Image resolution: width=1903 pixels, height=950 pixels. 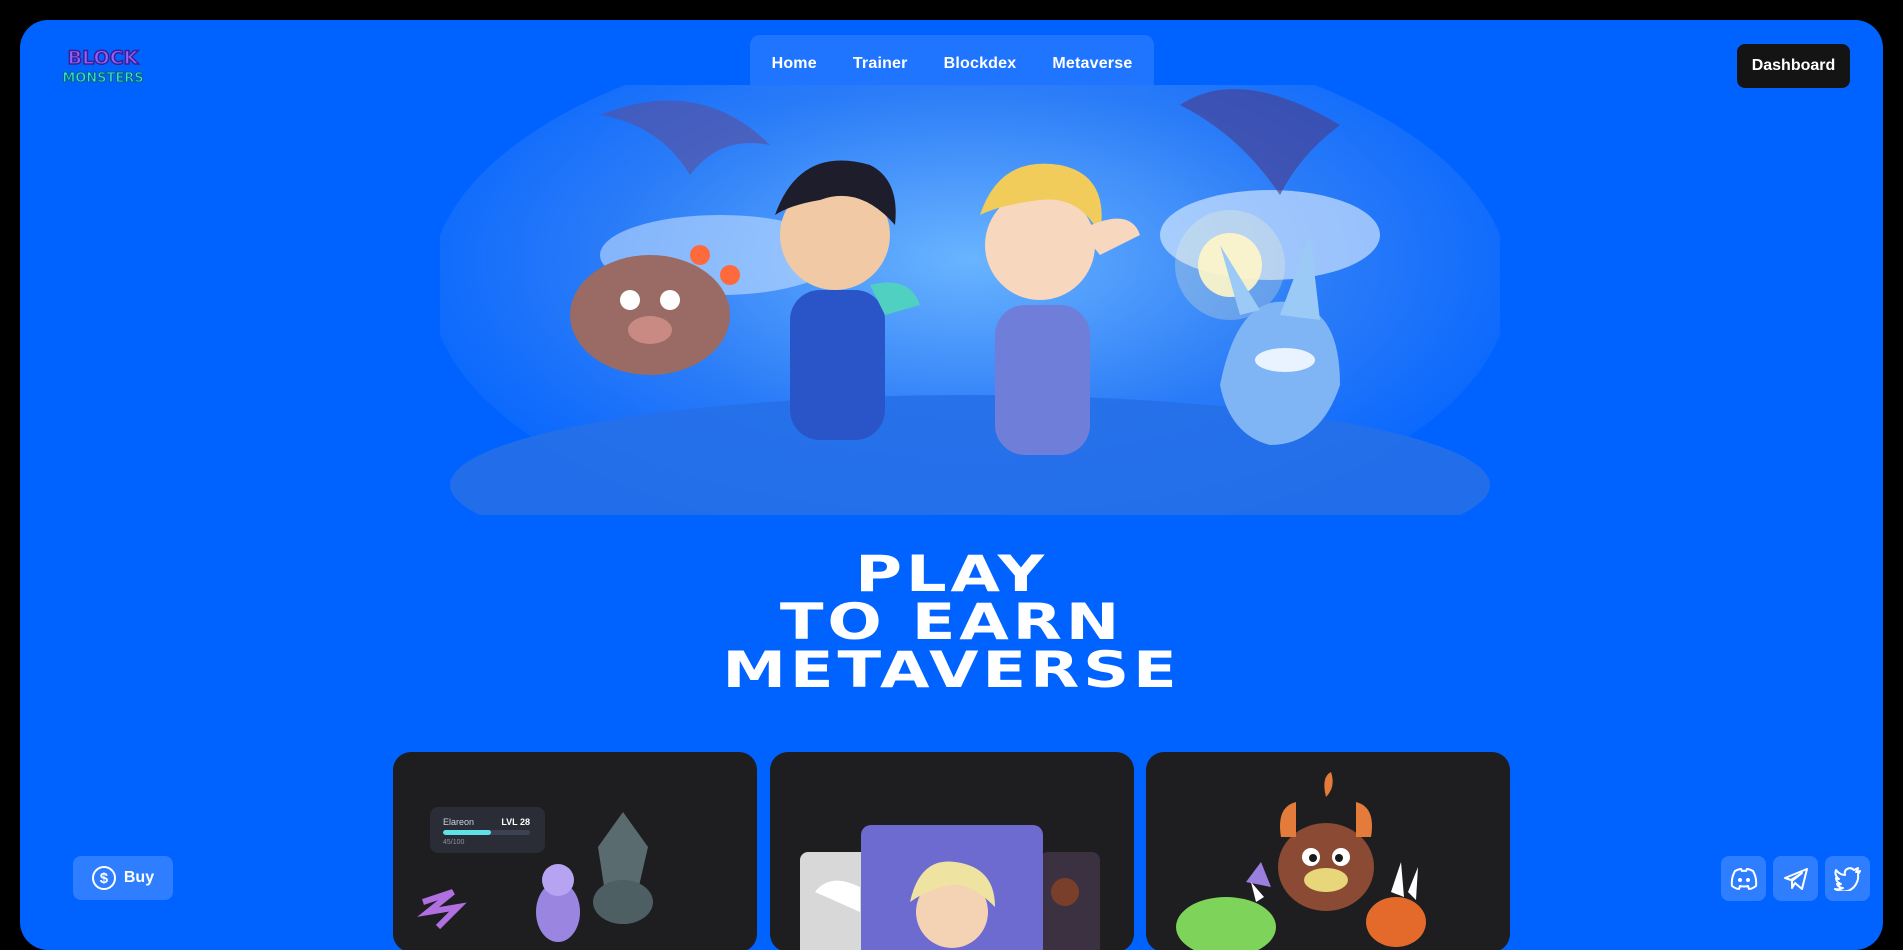 I want to click on discord-button, so click(x=1743, y=878).